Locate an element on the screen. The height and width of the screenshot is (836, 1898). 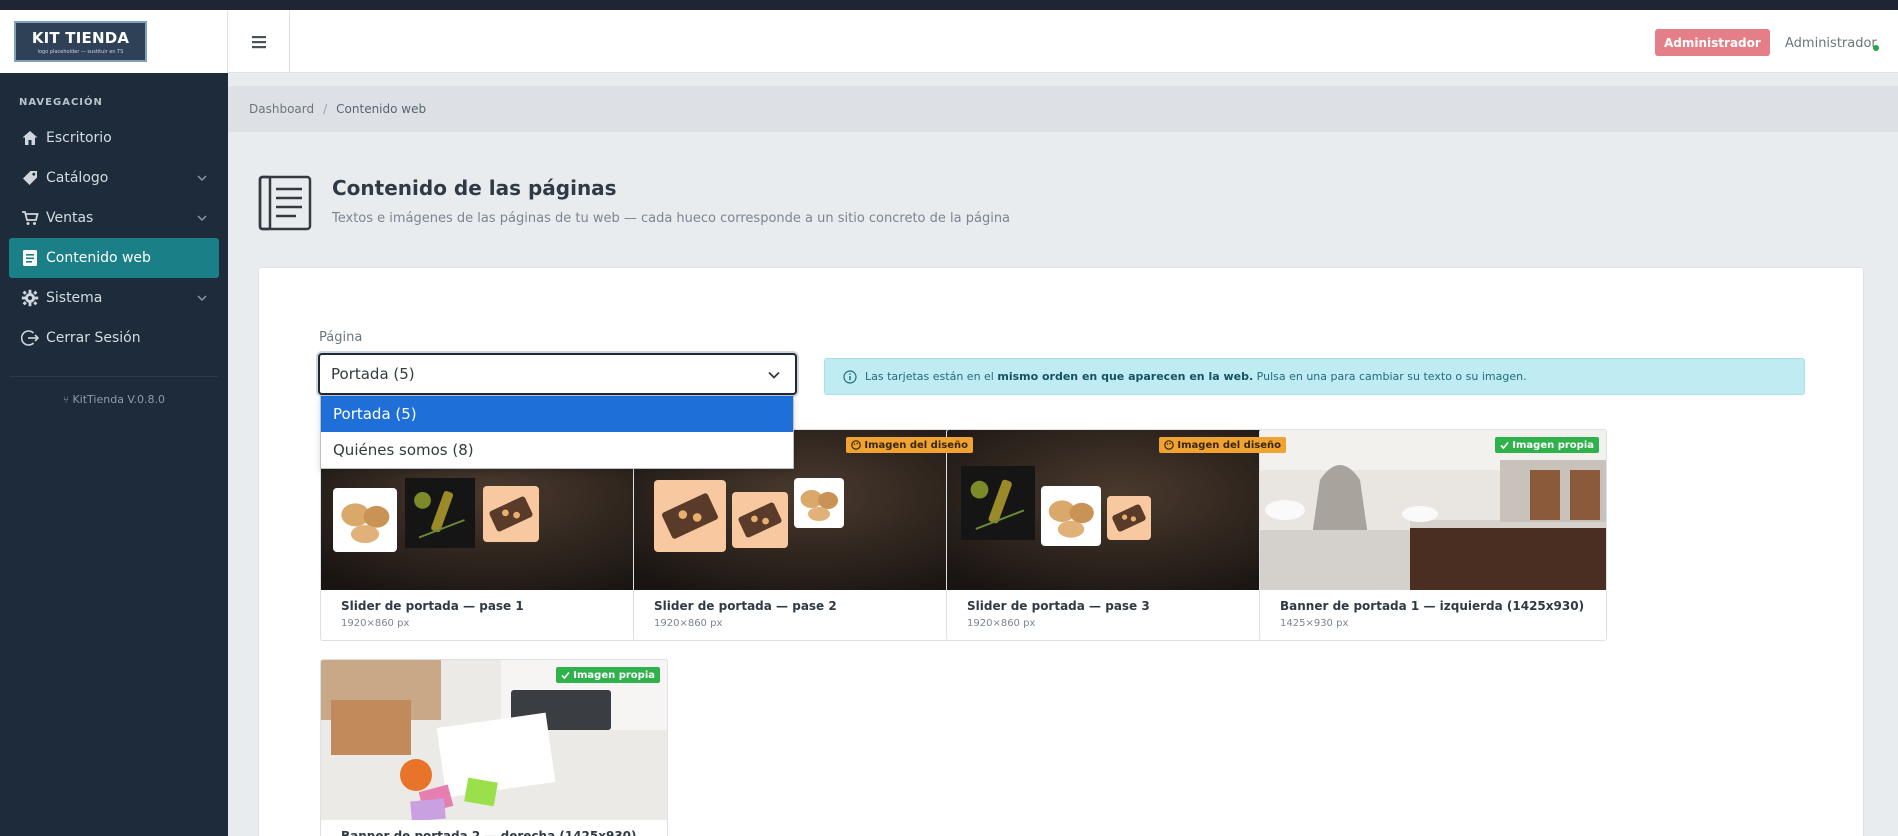
page-select-option: Quiénes somos (8) is located at coordinates (557, 450).